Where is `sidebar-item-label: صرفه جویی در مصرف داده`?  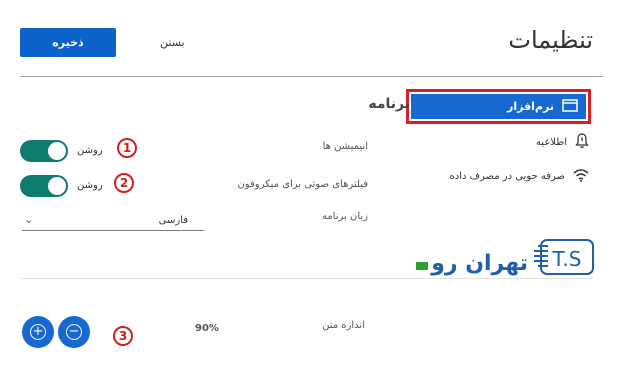
sidebar-item-label: صرفه جویی در مصرف داده is located at coordinates (507, 176).